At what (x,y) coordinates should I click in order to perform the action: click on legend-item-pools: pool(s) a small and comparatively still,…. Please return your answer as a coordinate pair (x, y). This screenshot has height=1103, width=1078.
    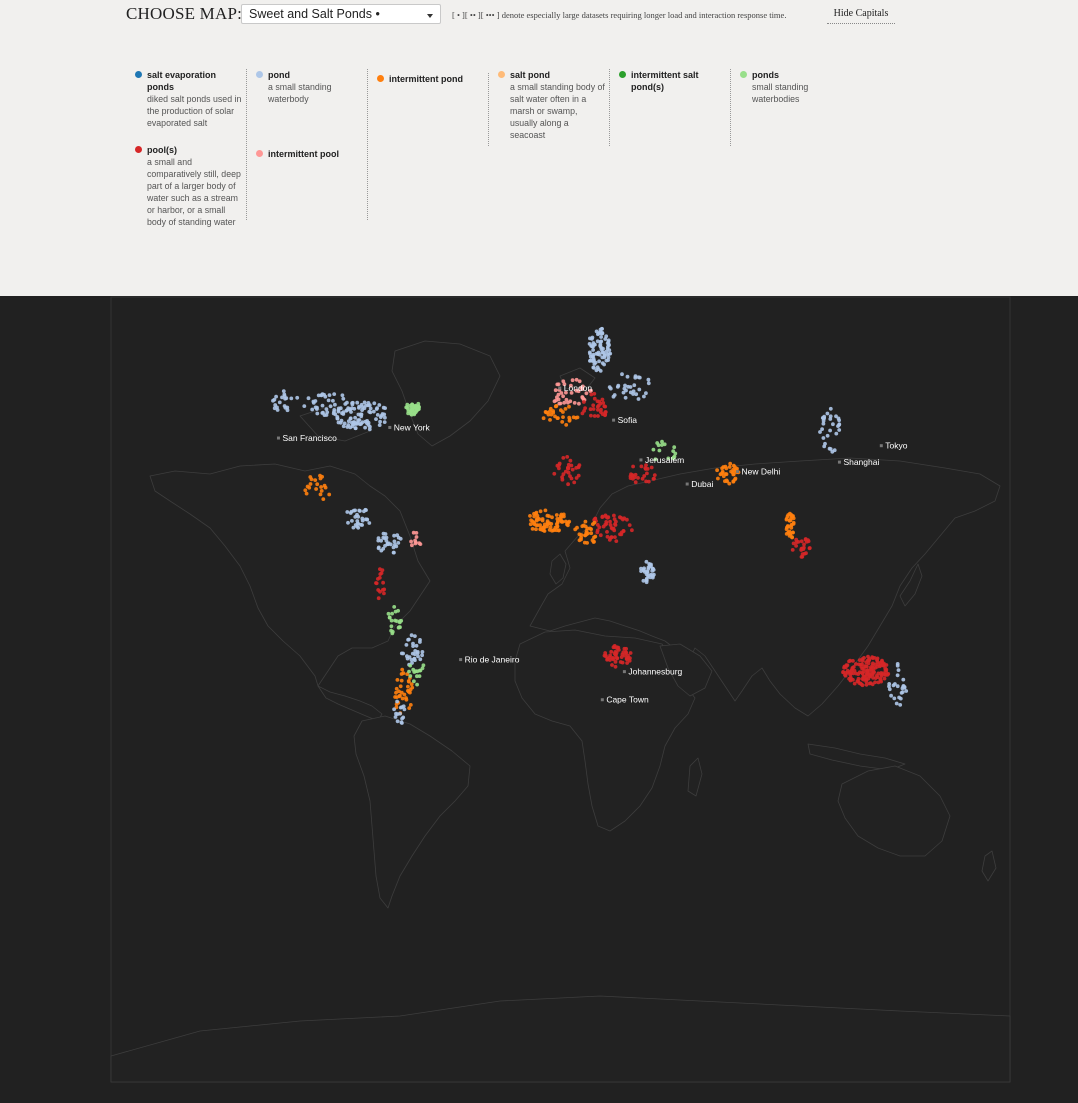
    Looking at the image, I should click on (187, 192).